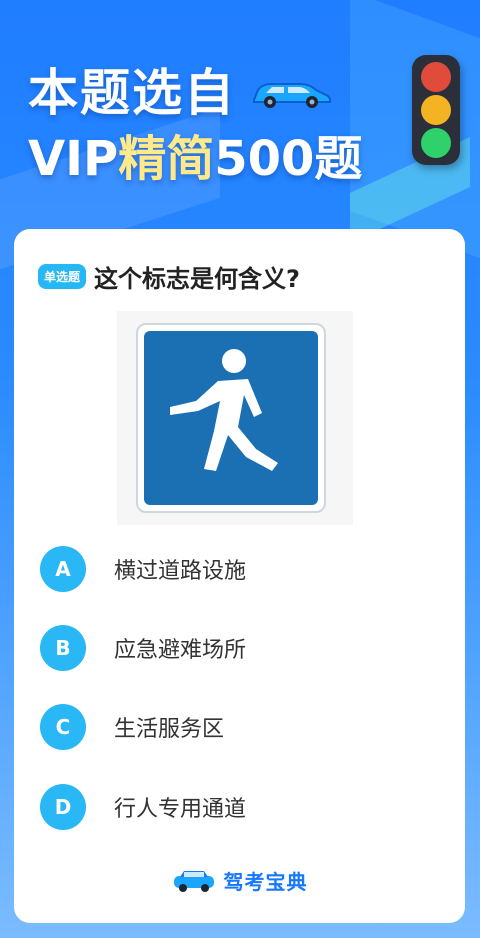 Image resolution: width=480 pixels, height=938 pixels. Describe the element at coordinates (63, 569) in the screenshot. I see `option-a-letter: A` at that location.